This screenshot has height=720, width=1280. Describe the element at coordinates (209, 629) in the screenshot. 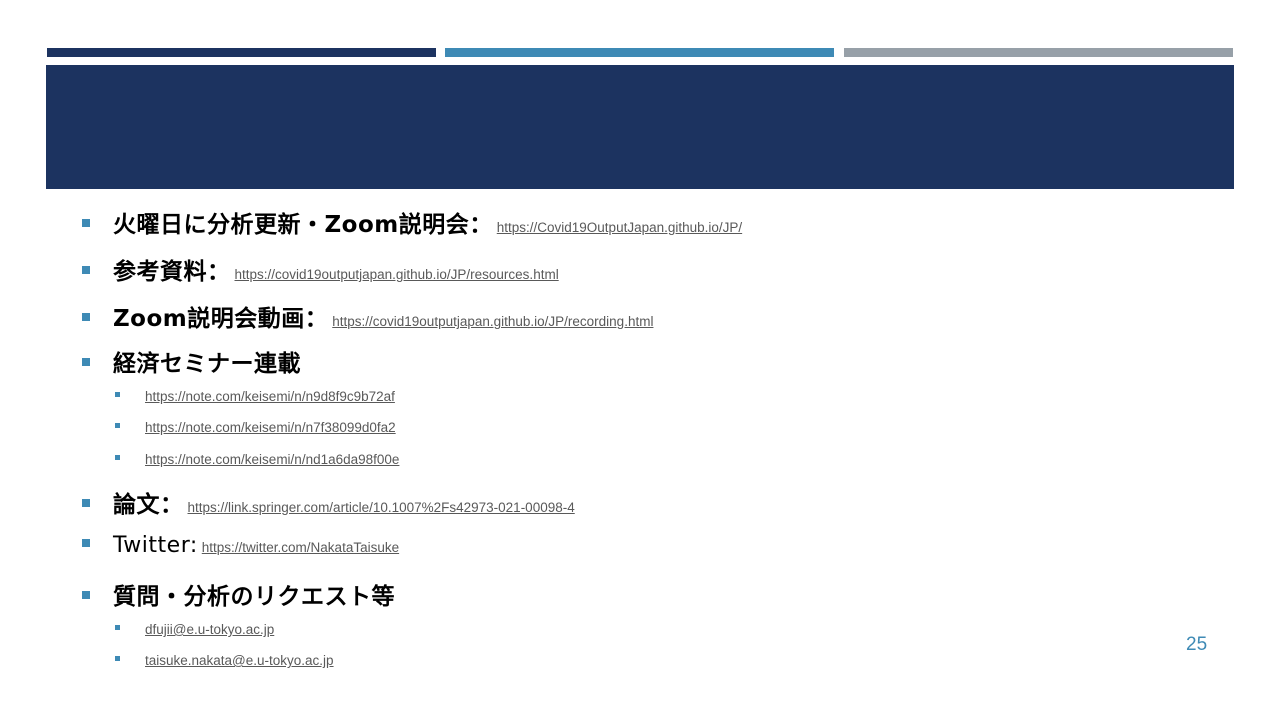

I see `link-email-fujii: dfujii@e.u-tokyo.ac.jp` at that location.